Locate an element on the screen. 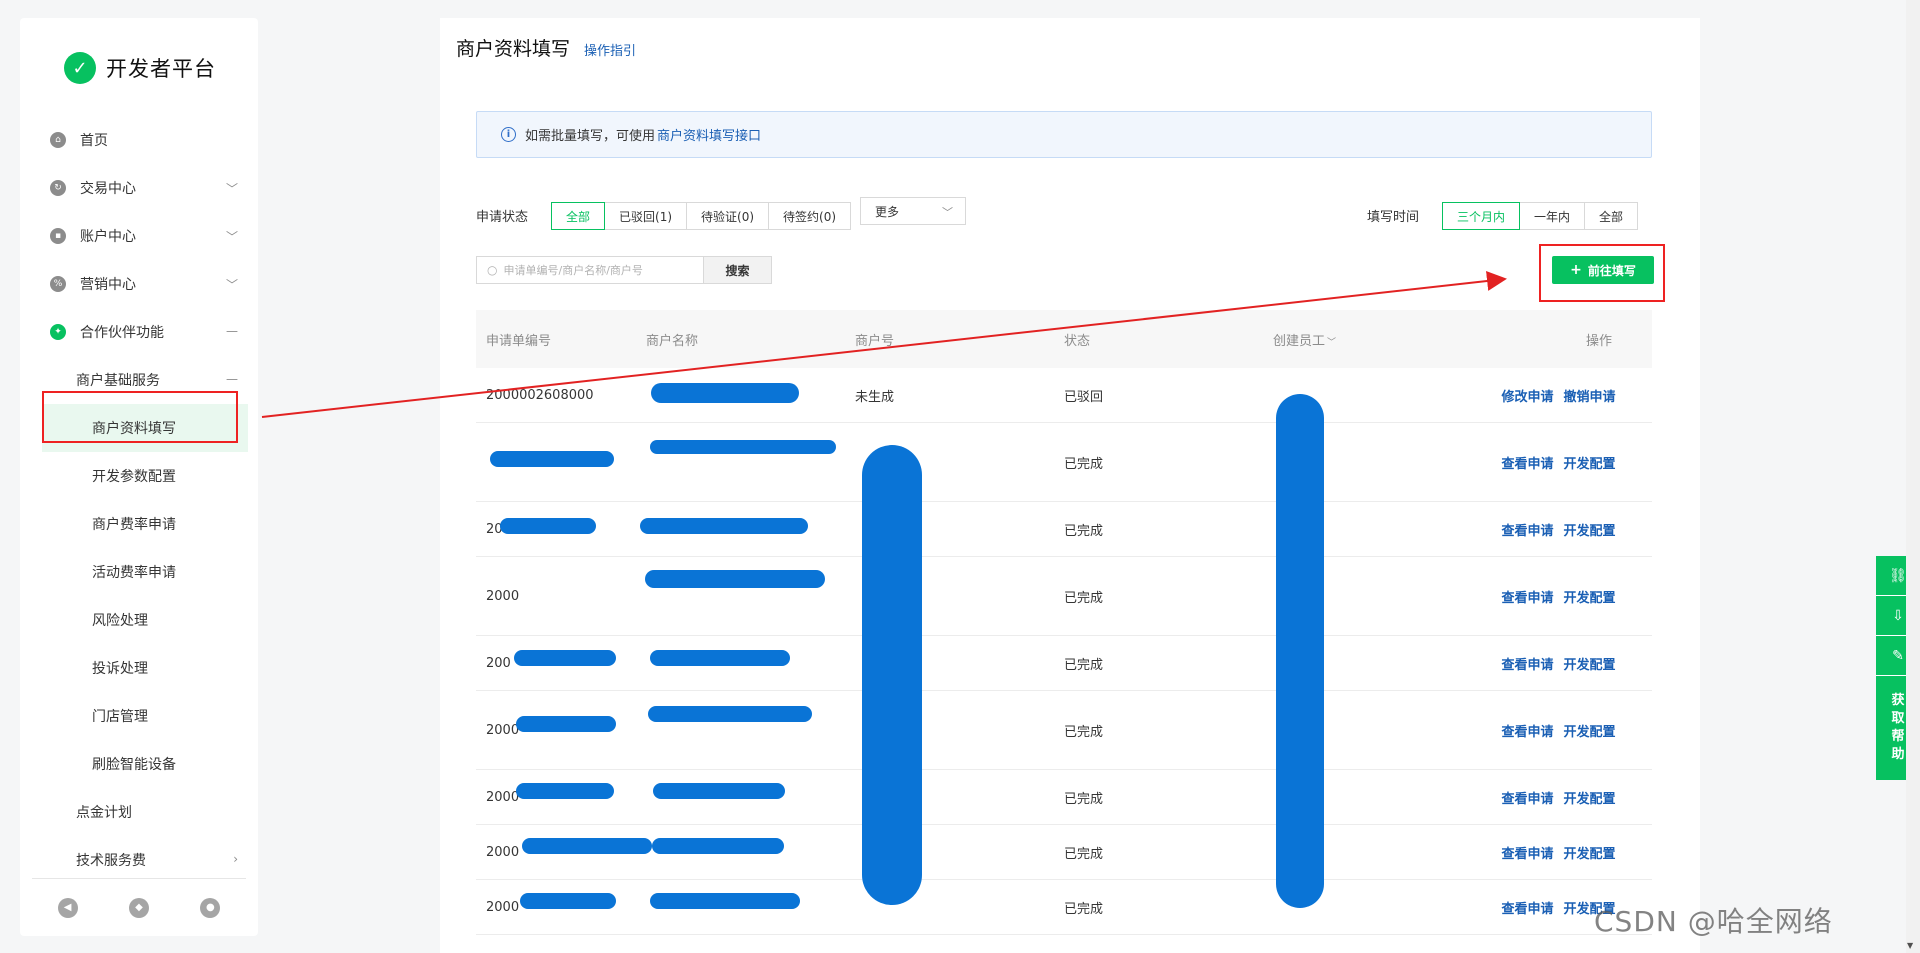  sidebar-item-label: 门店管理 is located at coordinates (120, 717).